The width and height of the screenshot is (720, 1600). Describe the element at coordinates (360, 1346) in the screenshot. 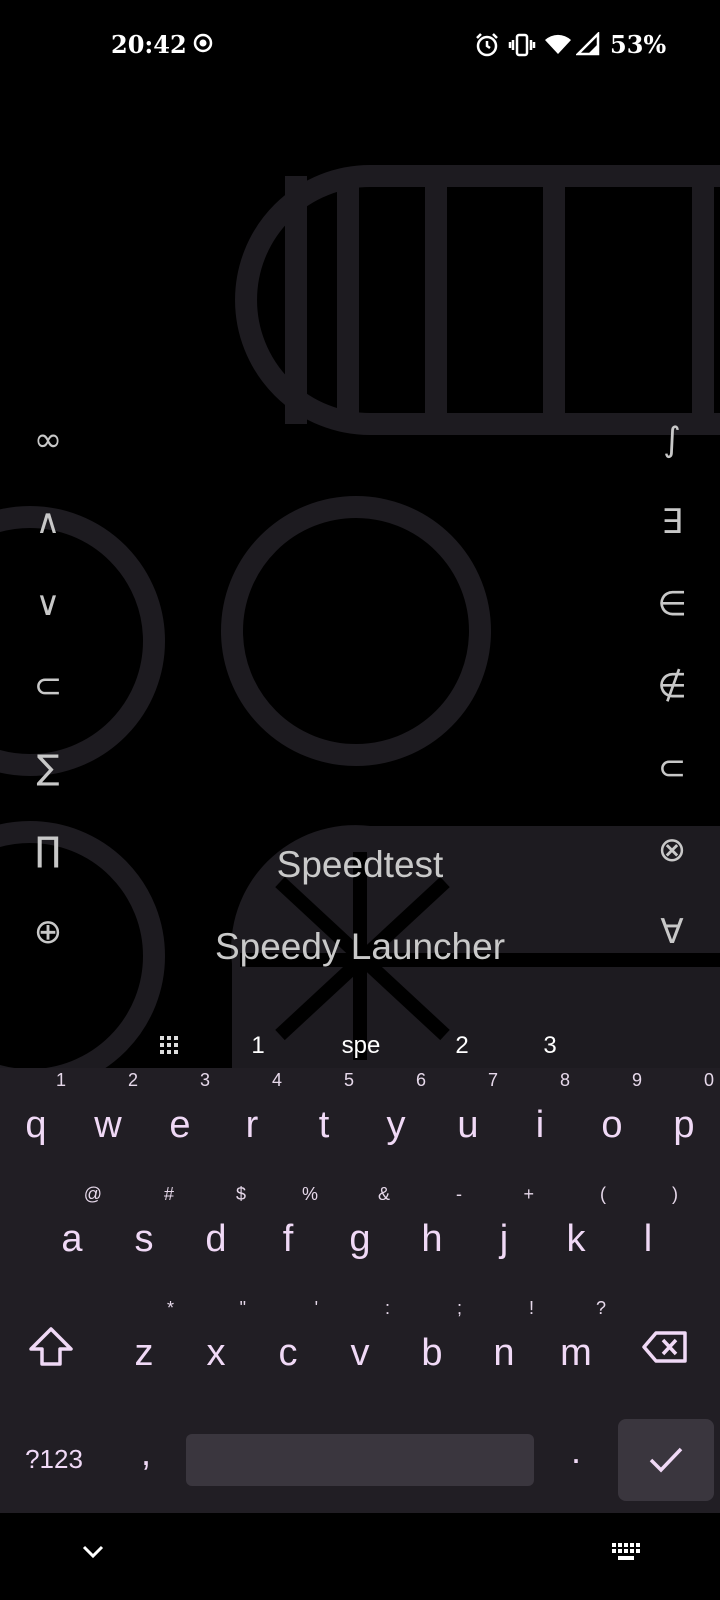

I see `key-v: :v` at that location.